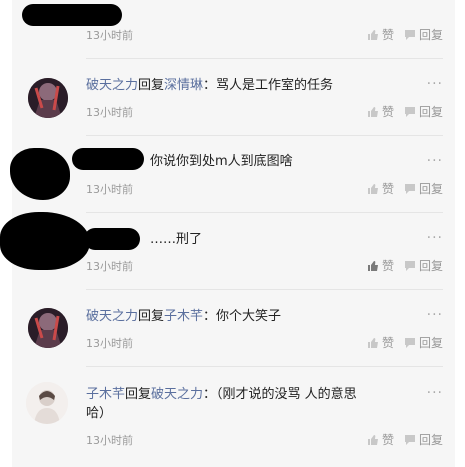  I want to click on comment-text-line2: 哈）, so click(99, 413).